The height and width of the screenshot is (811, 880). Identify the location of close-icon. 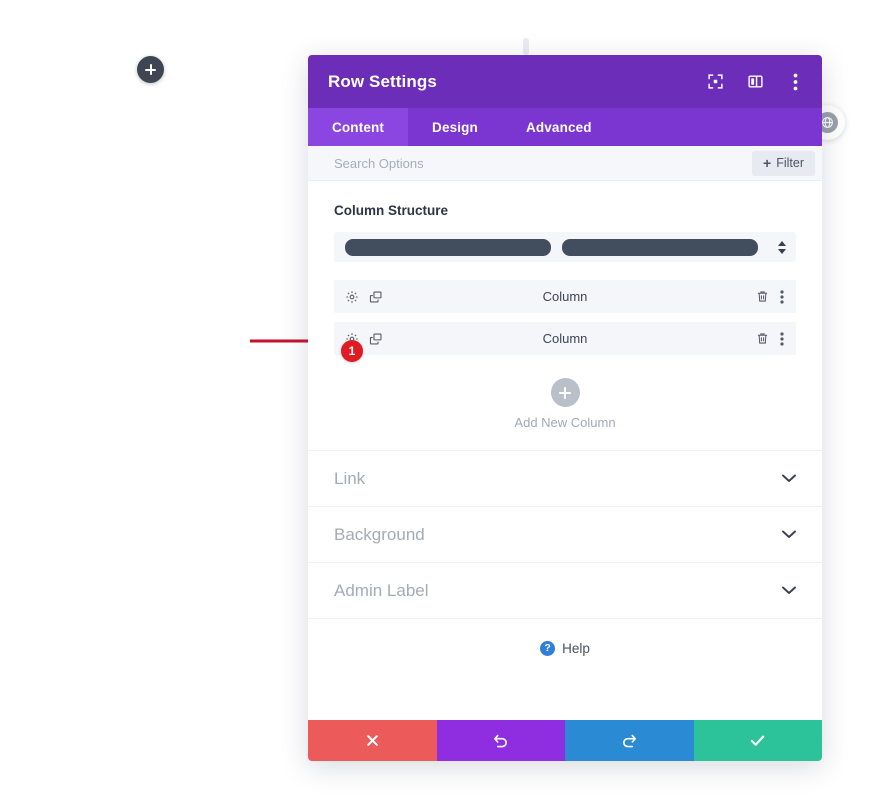
(372, 740).